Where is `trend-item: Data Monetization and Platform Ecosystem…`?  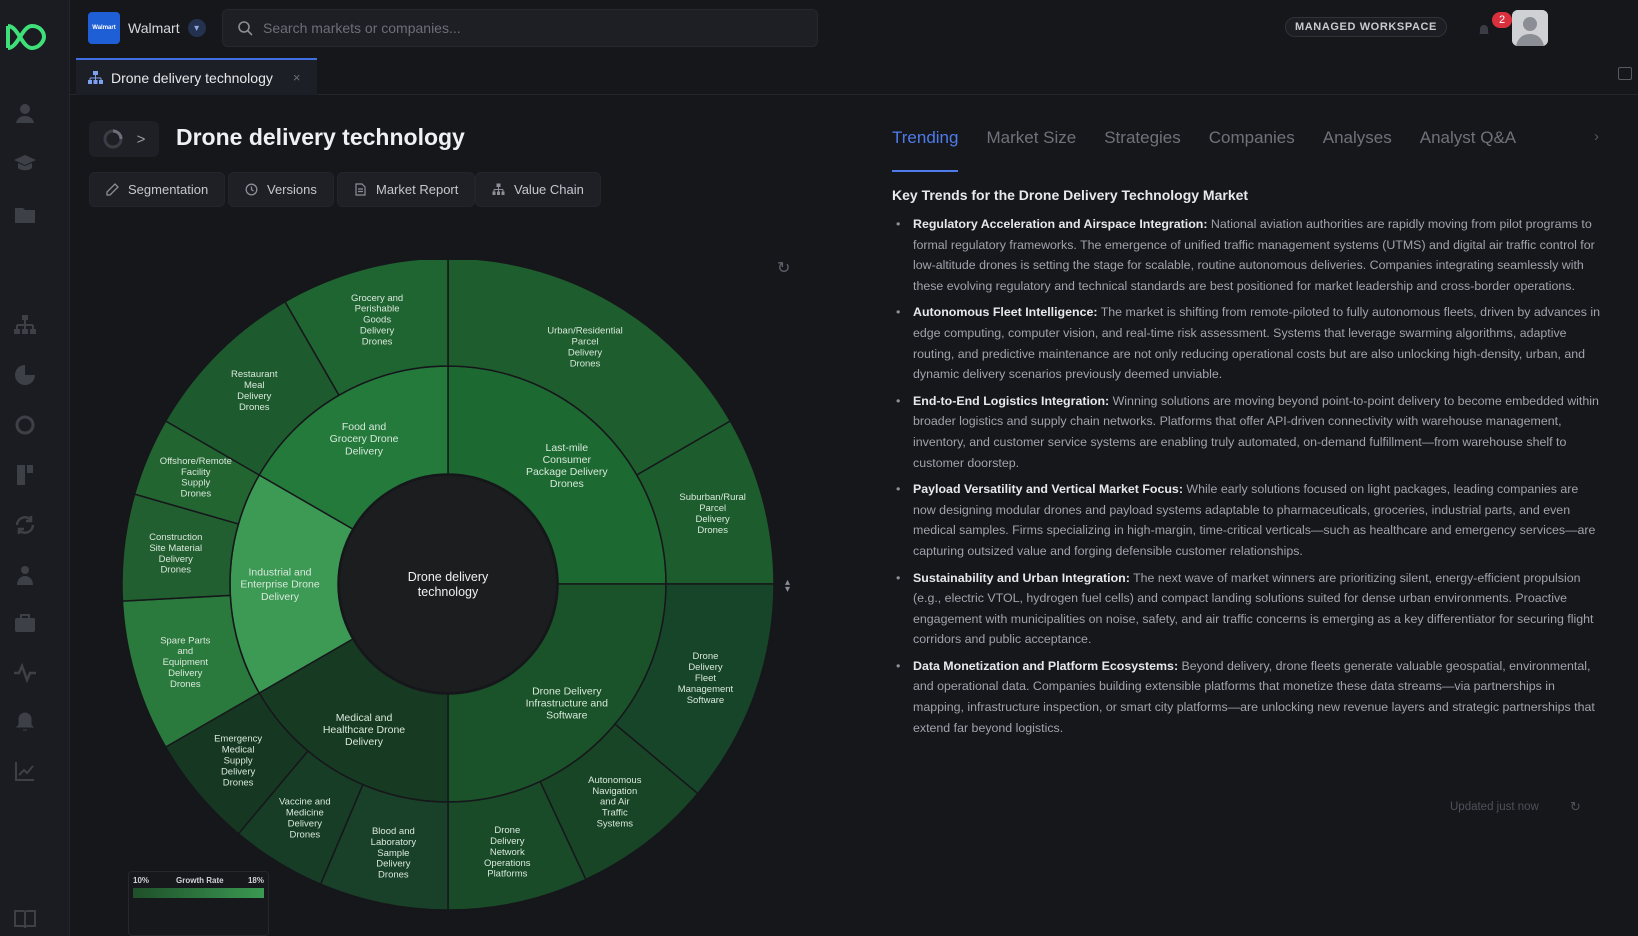 trend-item: Data Monetization and Platform Ecosystem… is located at coordinates (1248, 697).